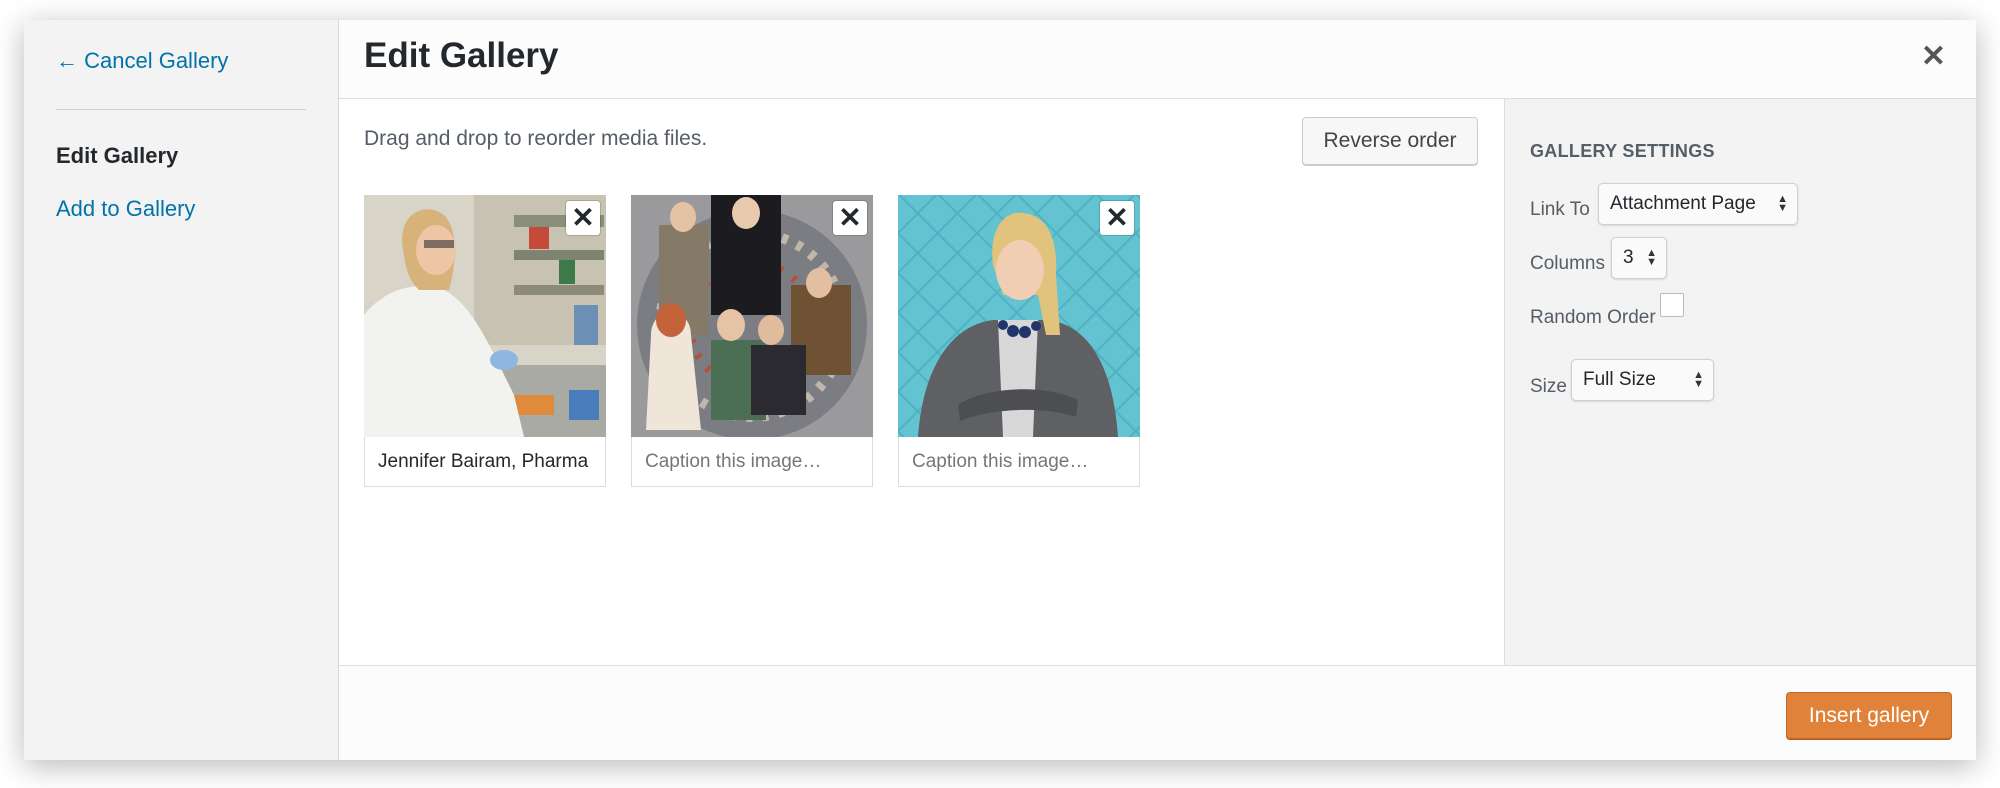  What do you see at coordinates (1593, 317) in the screenshot?
I see `random-order-label: Random Order` at bounding box center [1593, 317].